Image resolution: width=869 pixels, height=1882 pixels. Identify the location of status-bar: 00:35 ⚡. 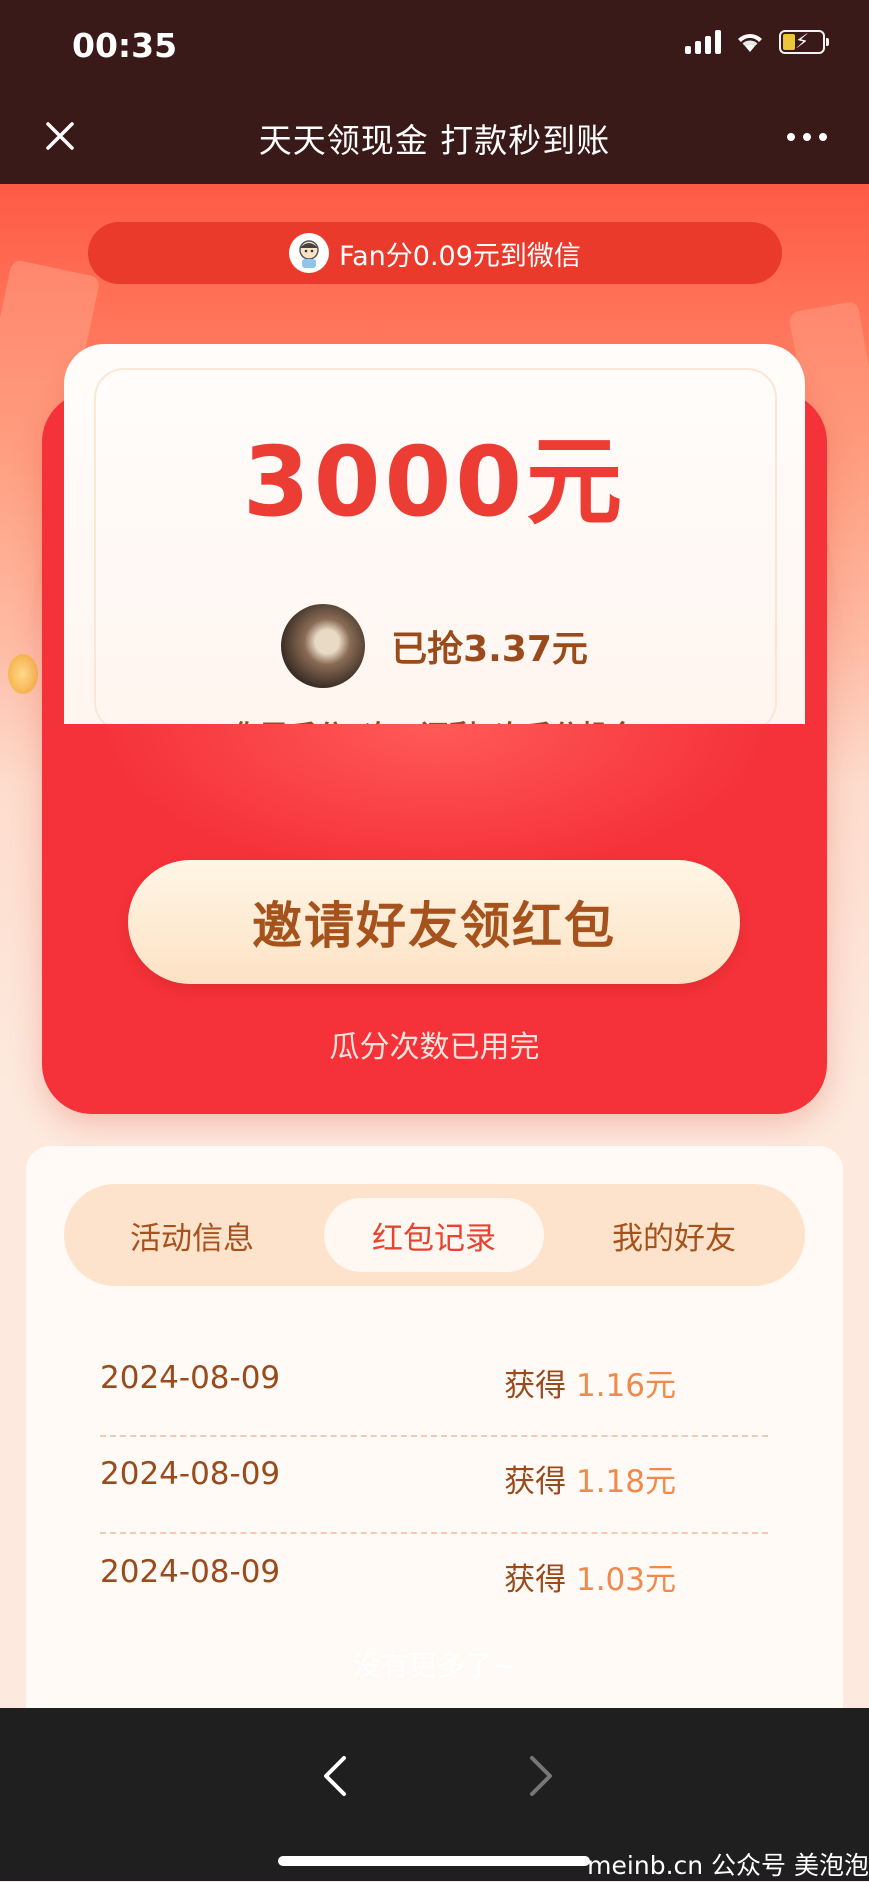
(434, 46).